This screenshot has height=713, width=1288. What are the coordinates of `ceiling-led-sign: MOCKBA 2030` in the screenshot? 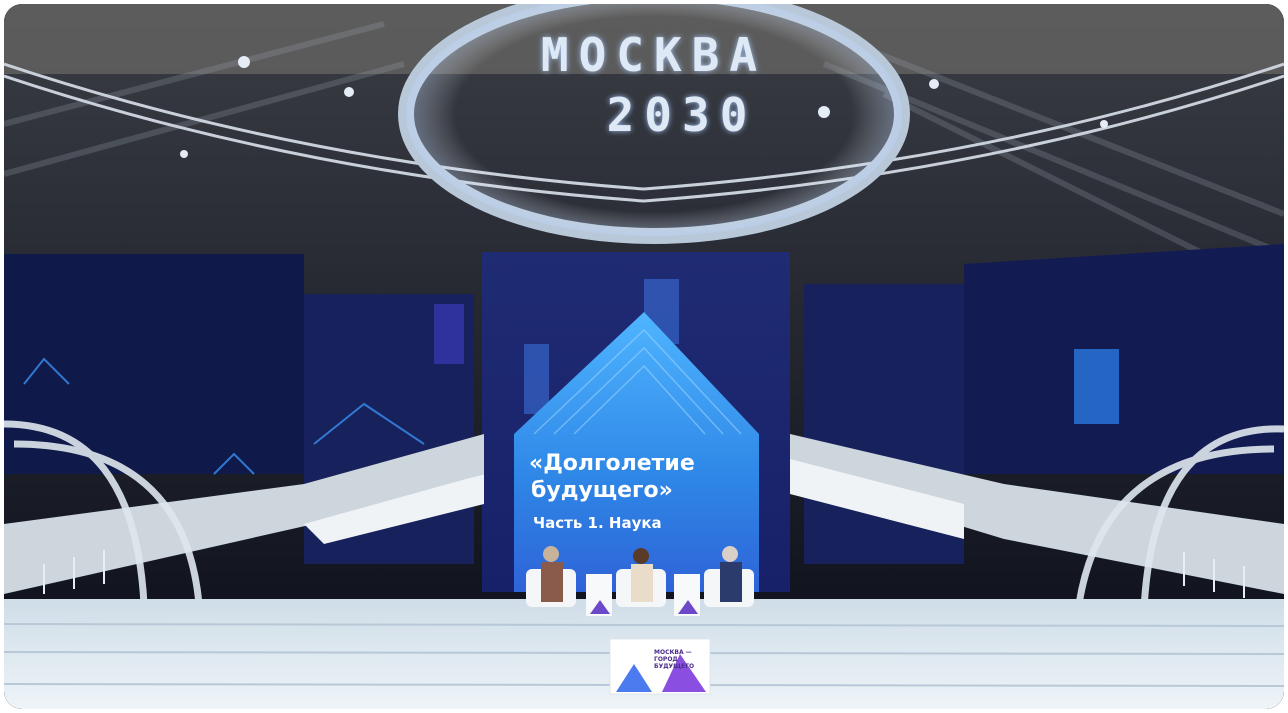 It's located at (654, 85).